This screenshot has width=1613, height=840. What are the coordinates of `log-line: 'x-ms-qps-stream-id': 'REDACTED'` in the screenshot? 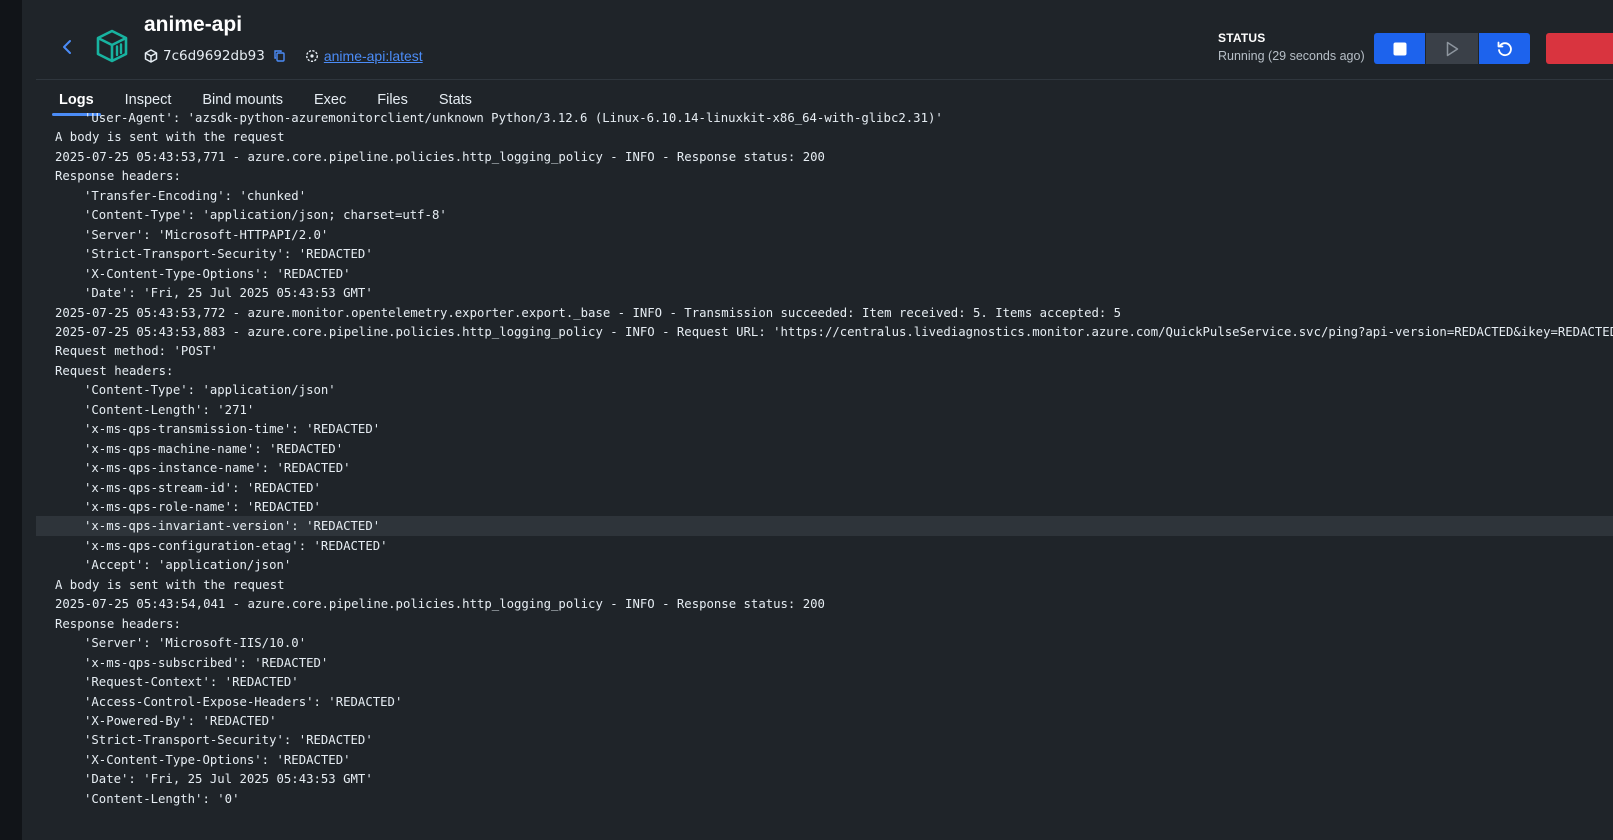 It's located at (202, 487).